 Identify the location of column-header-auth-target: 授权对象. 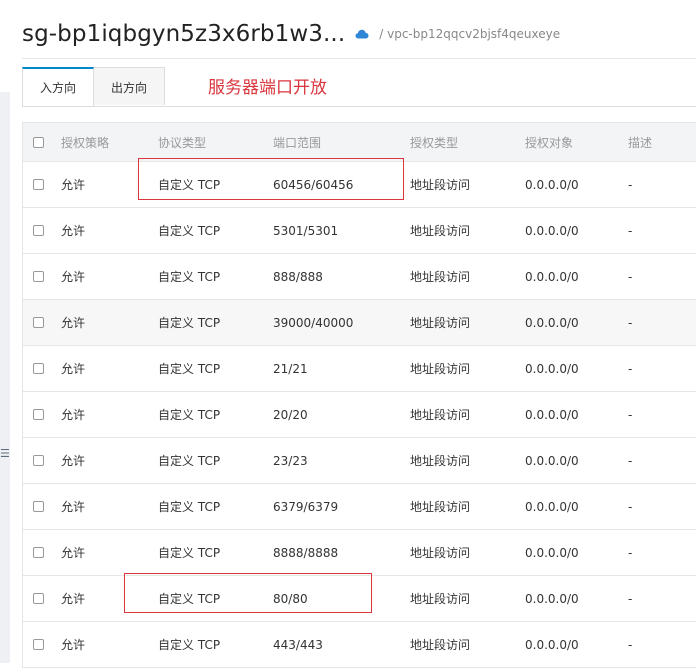
(549, 142).